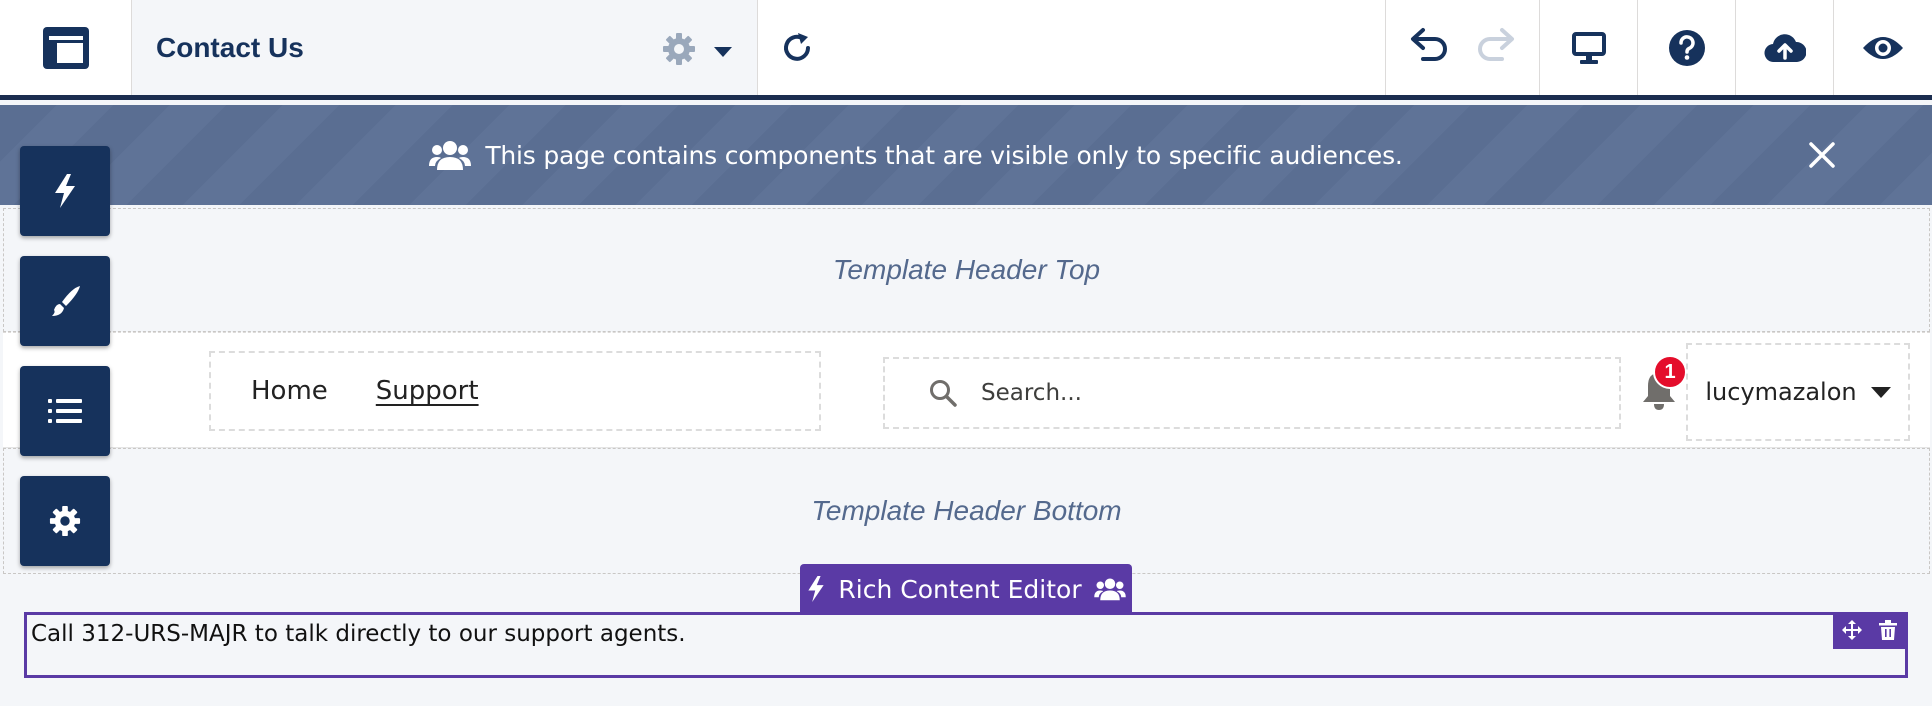 The width and height of the screenshot is (1932, 706). I want to click on region-label: Template Header Bottom, so click(966, 510).